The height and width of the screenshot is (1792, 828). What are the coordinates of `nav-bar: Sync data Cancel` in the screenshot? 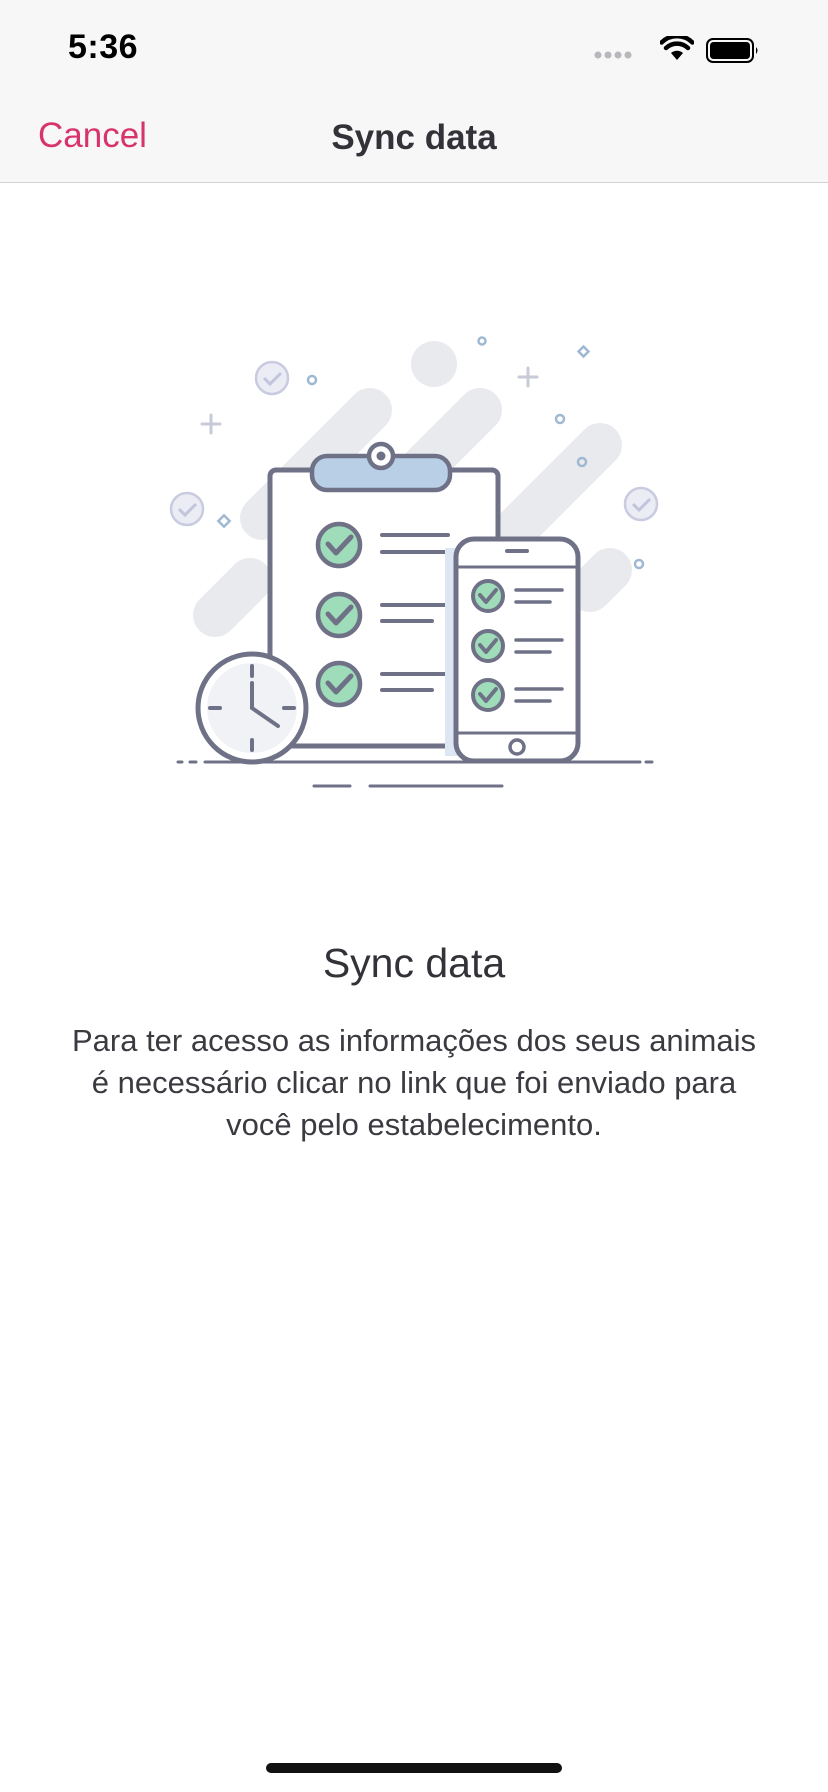 It's located at (414, 137).